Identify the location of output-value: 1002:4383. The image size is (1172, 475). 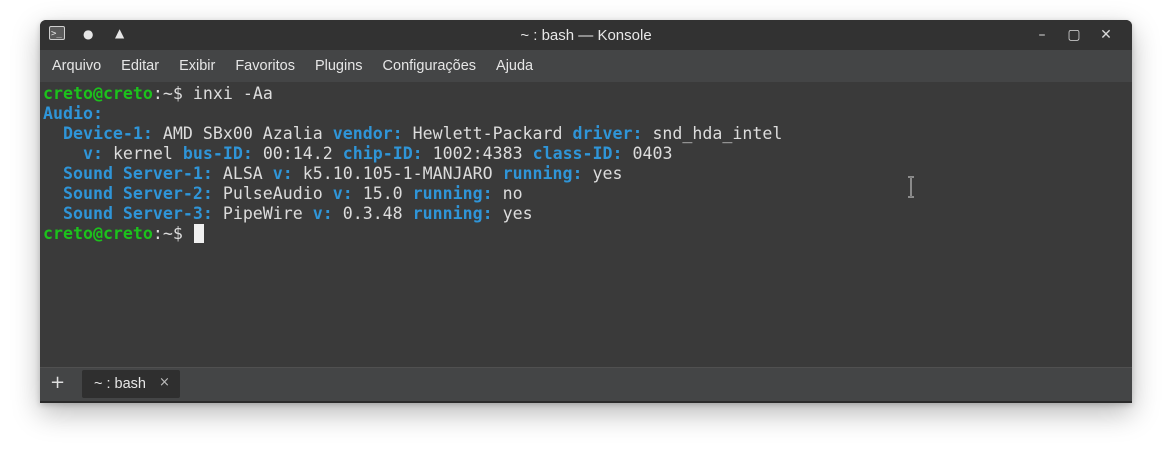
(477, 153).